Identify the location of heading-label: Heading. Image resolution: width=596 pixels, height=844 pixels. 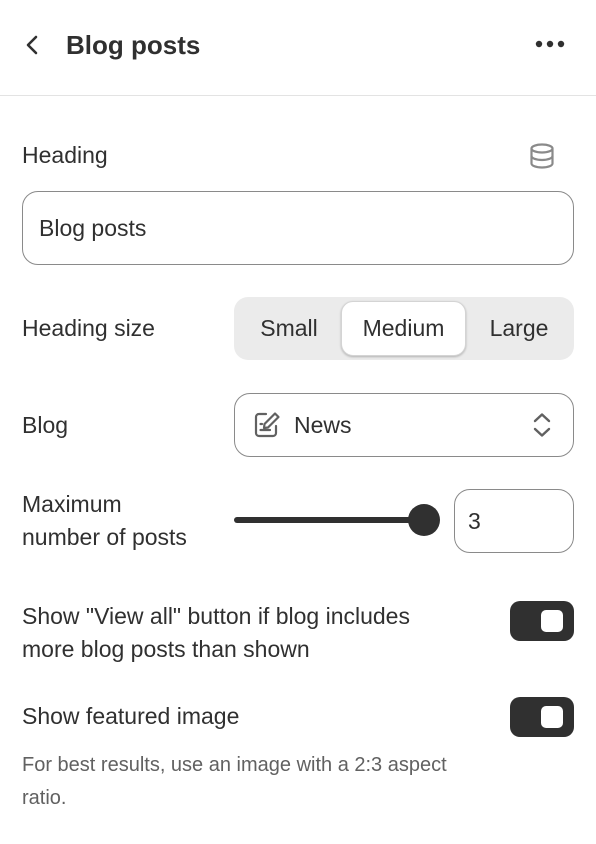
(65, 155).